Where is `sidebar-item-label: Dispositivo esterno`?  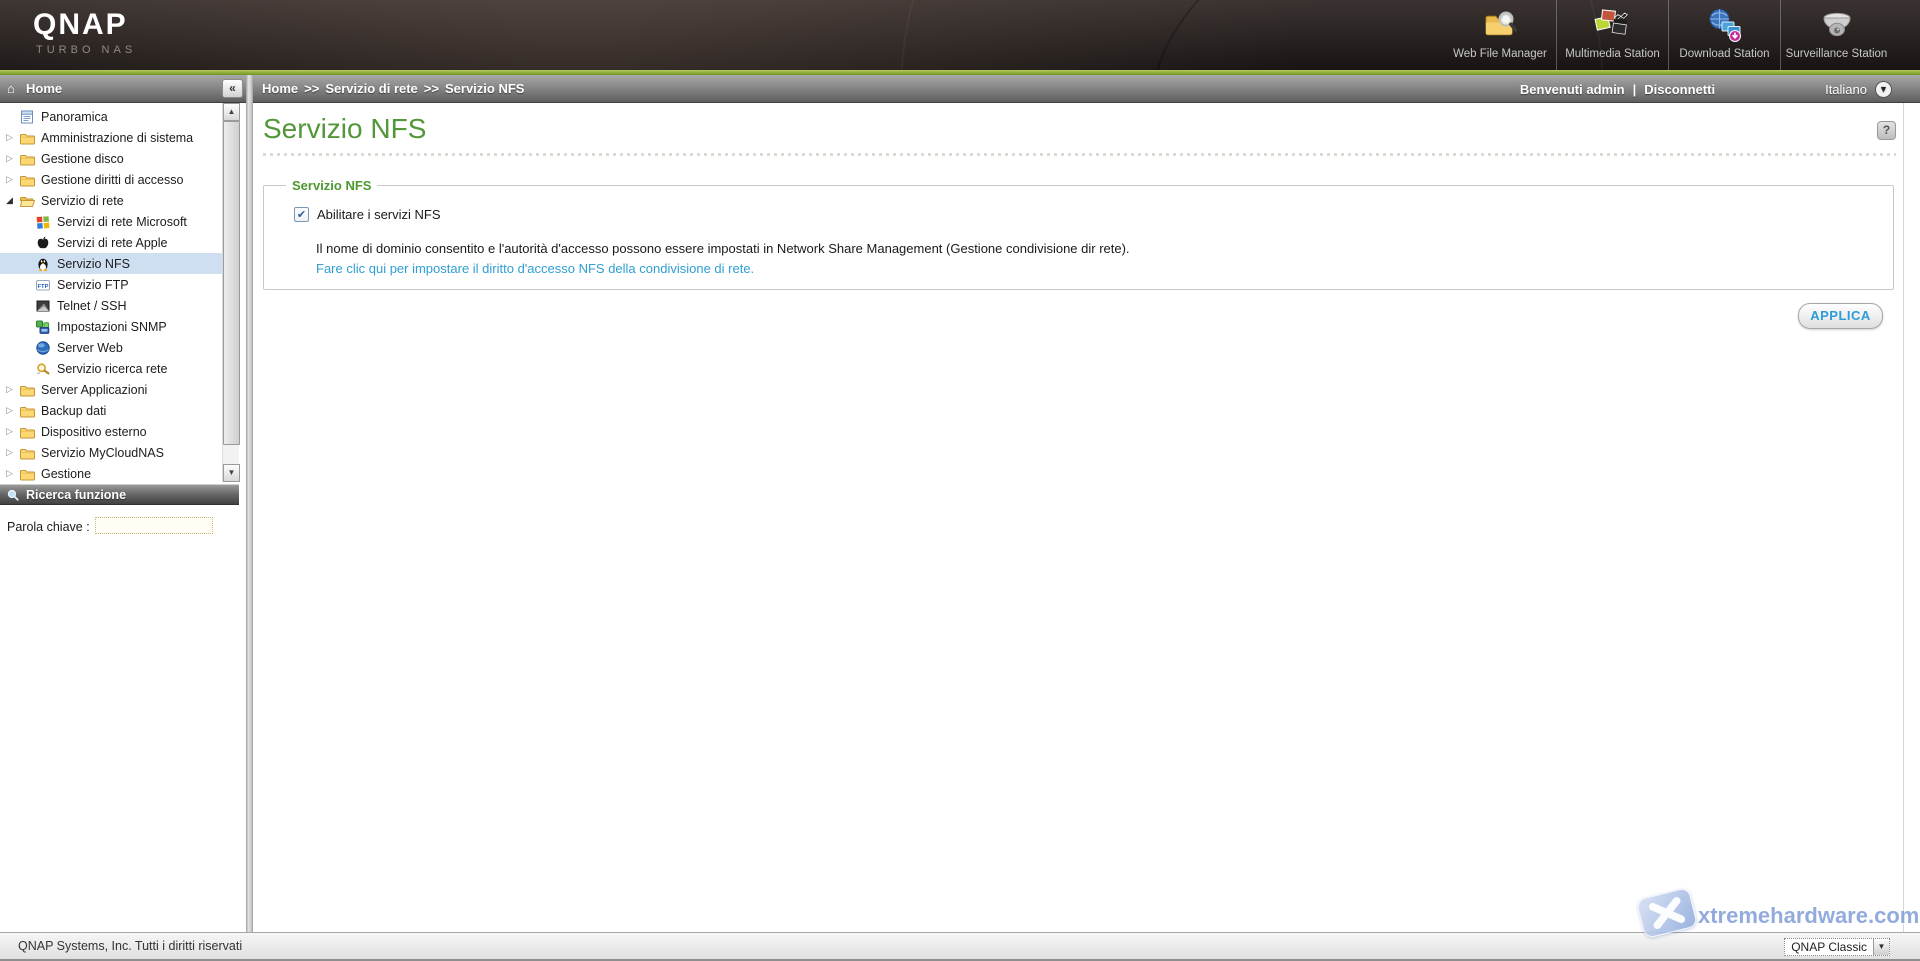 sidebar-item-label: Dispositivo esterno is located at coordinates (94, 431).